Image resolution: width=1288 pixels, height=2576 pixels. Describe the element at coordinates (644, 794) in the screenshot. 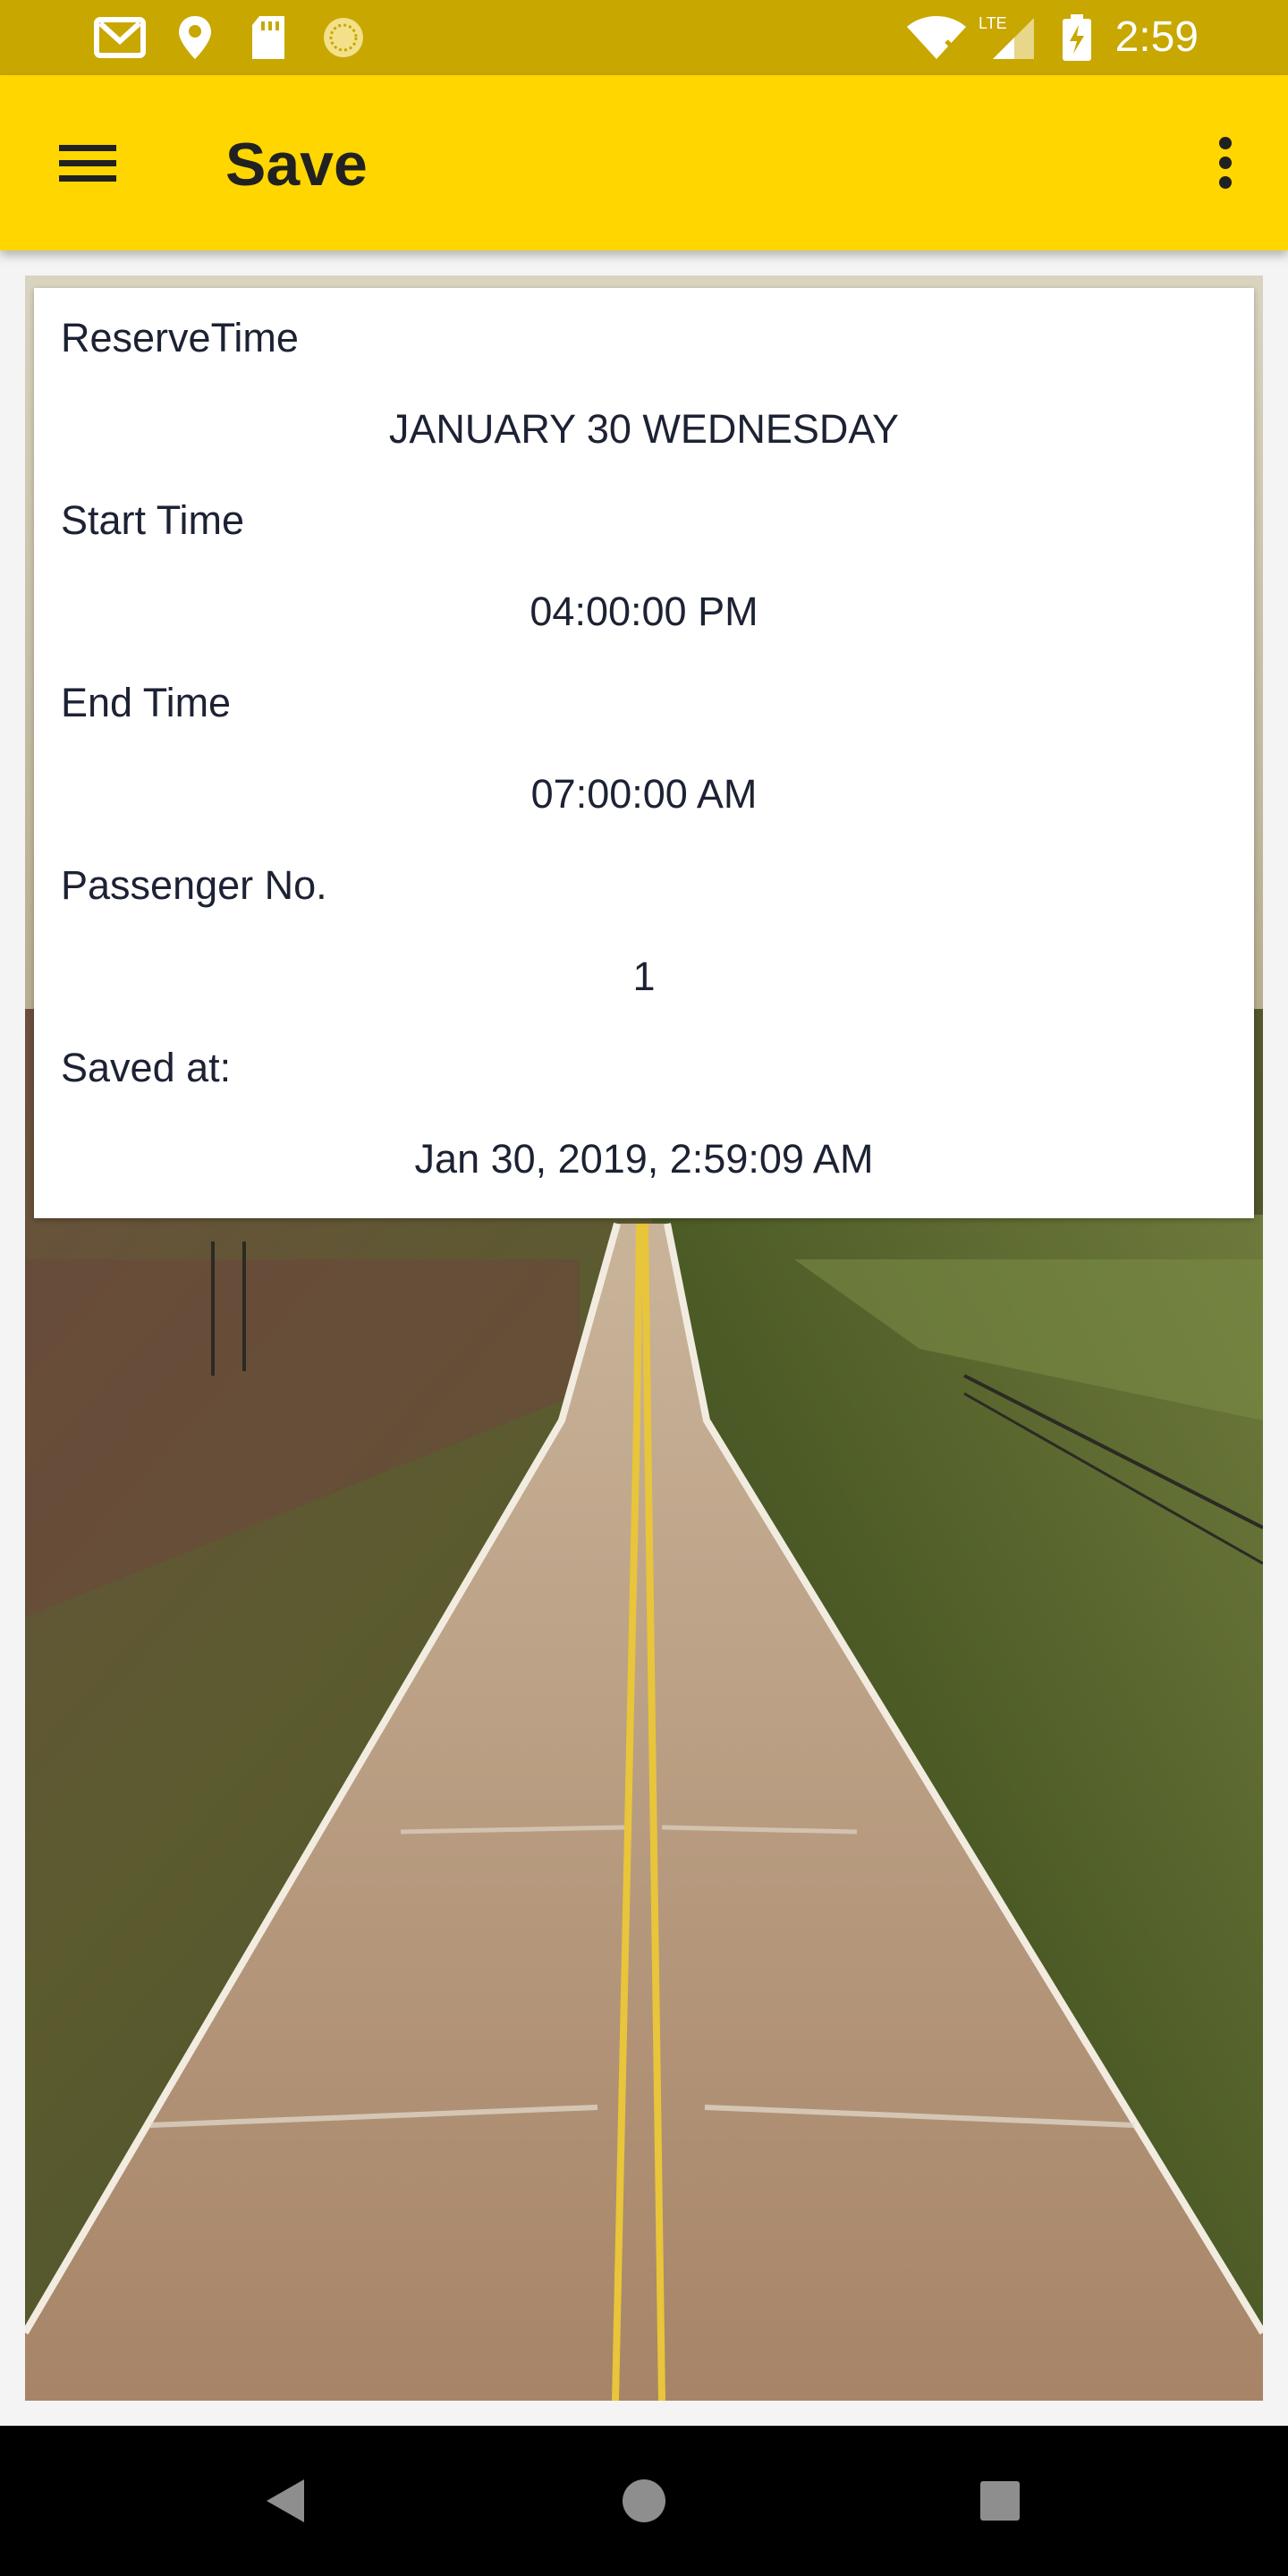

I see `end-time-value: 07:00:00 AM` at that location.